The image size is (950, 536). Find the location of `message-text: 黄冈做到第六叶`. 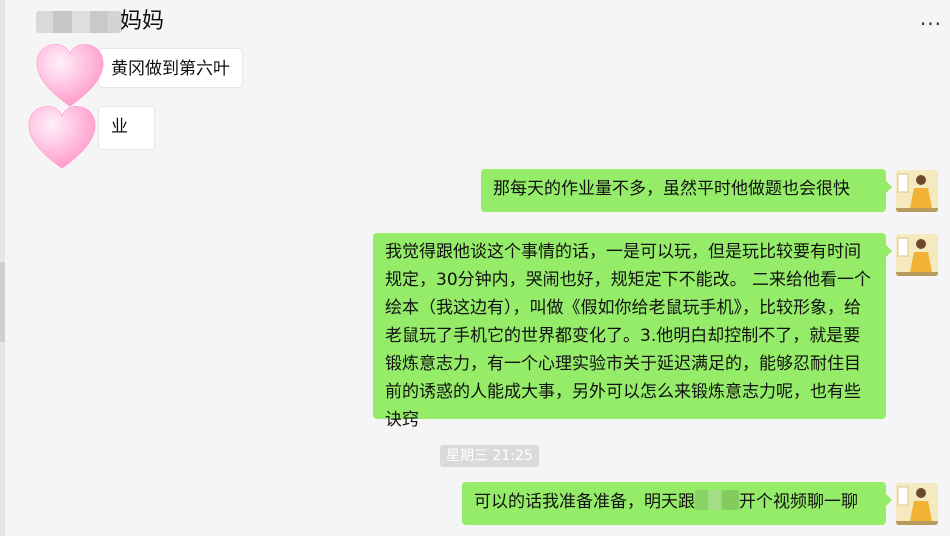

message-text: 黄冈做到第六叶 is located at coordinates (170, 69).